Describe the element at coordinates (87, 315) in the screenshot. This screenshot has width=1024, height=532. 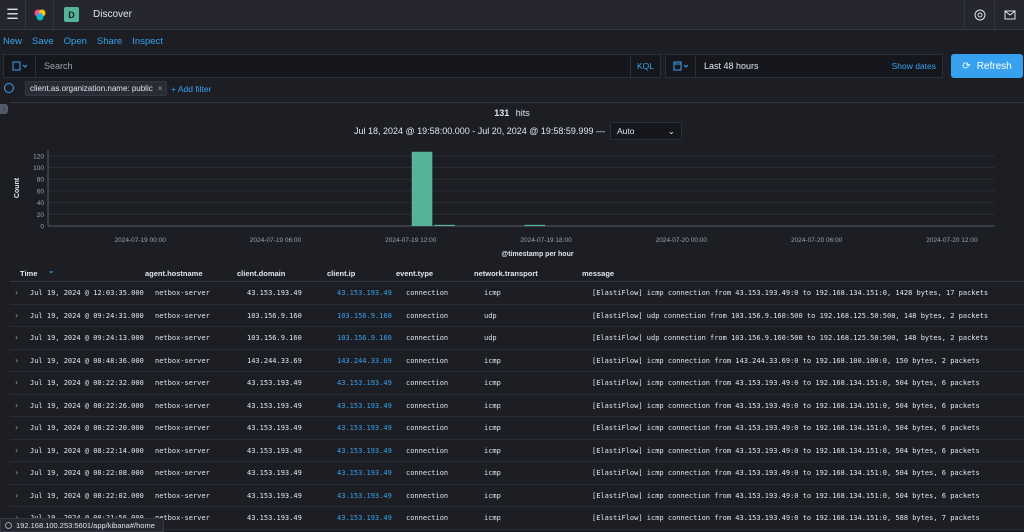
I see `table-cell: Jul 19, 2024 @ 09:24:31.000` at that location.